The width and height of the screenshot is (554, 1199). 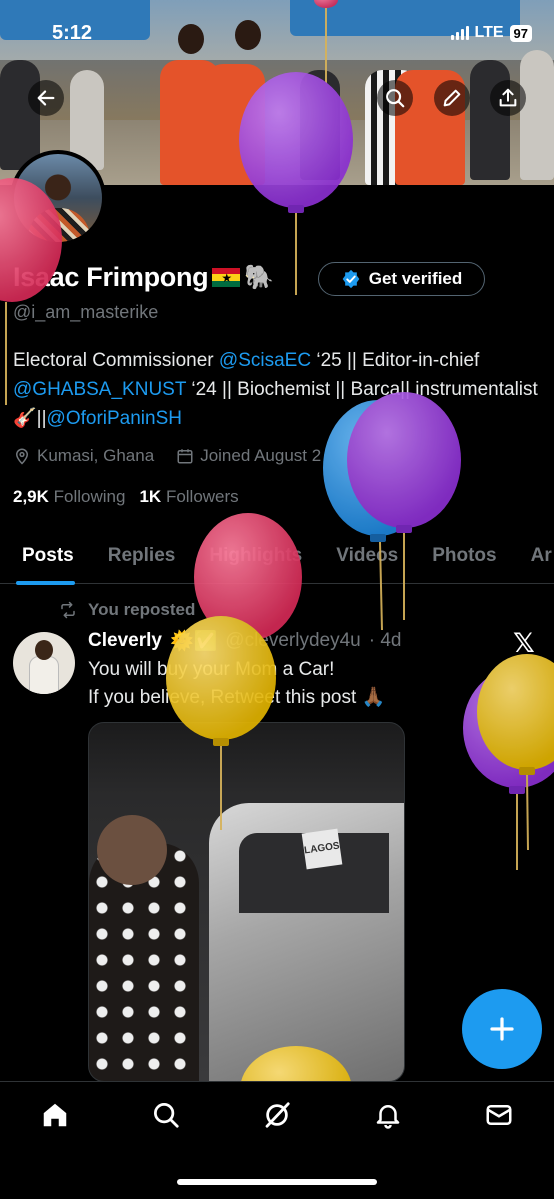 What do you see at coordinates (185, 456) in the screenshot?
I see `calendar-icon` at bounding box center [185, 456].